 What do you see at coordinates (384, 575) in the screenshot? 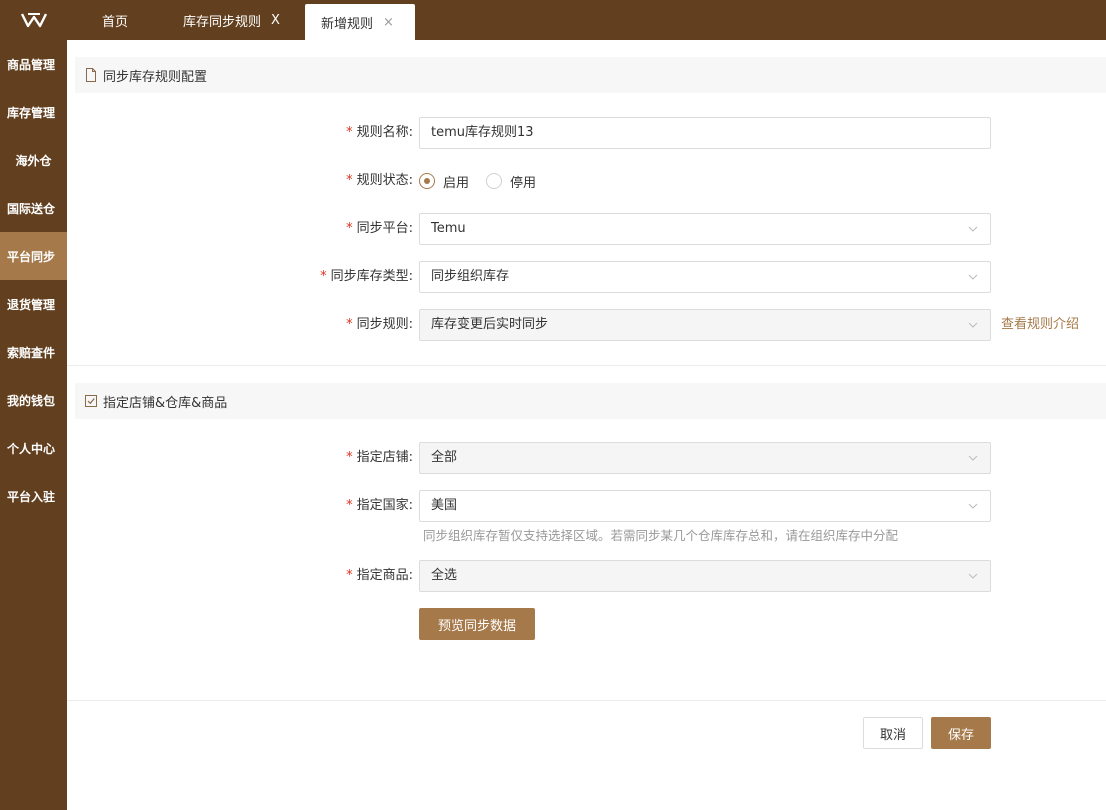
I see `label-text: 指定商品:` at bounding box center [384, 575].